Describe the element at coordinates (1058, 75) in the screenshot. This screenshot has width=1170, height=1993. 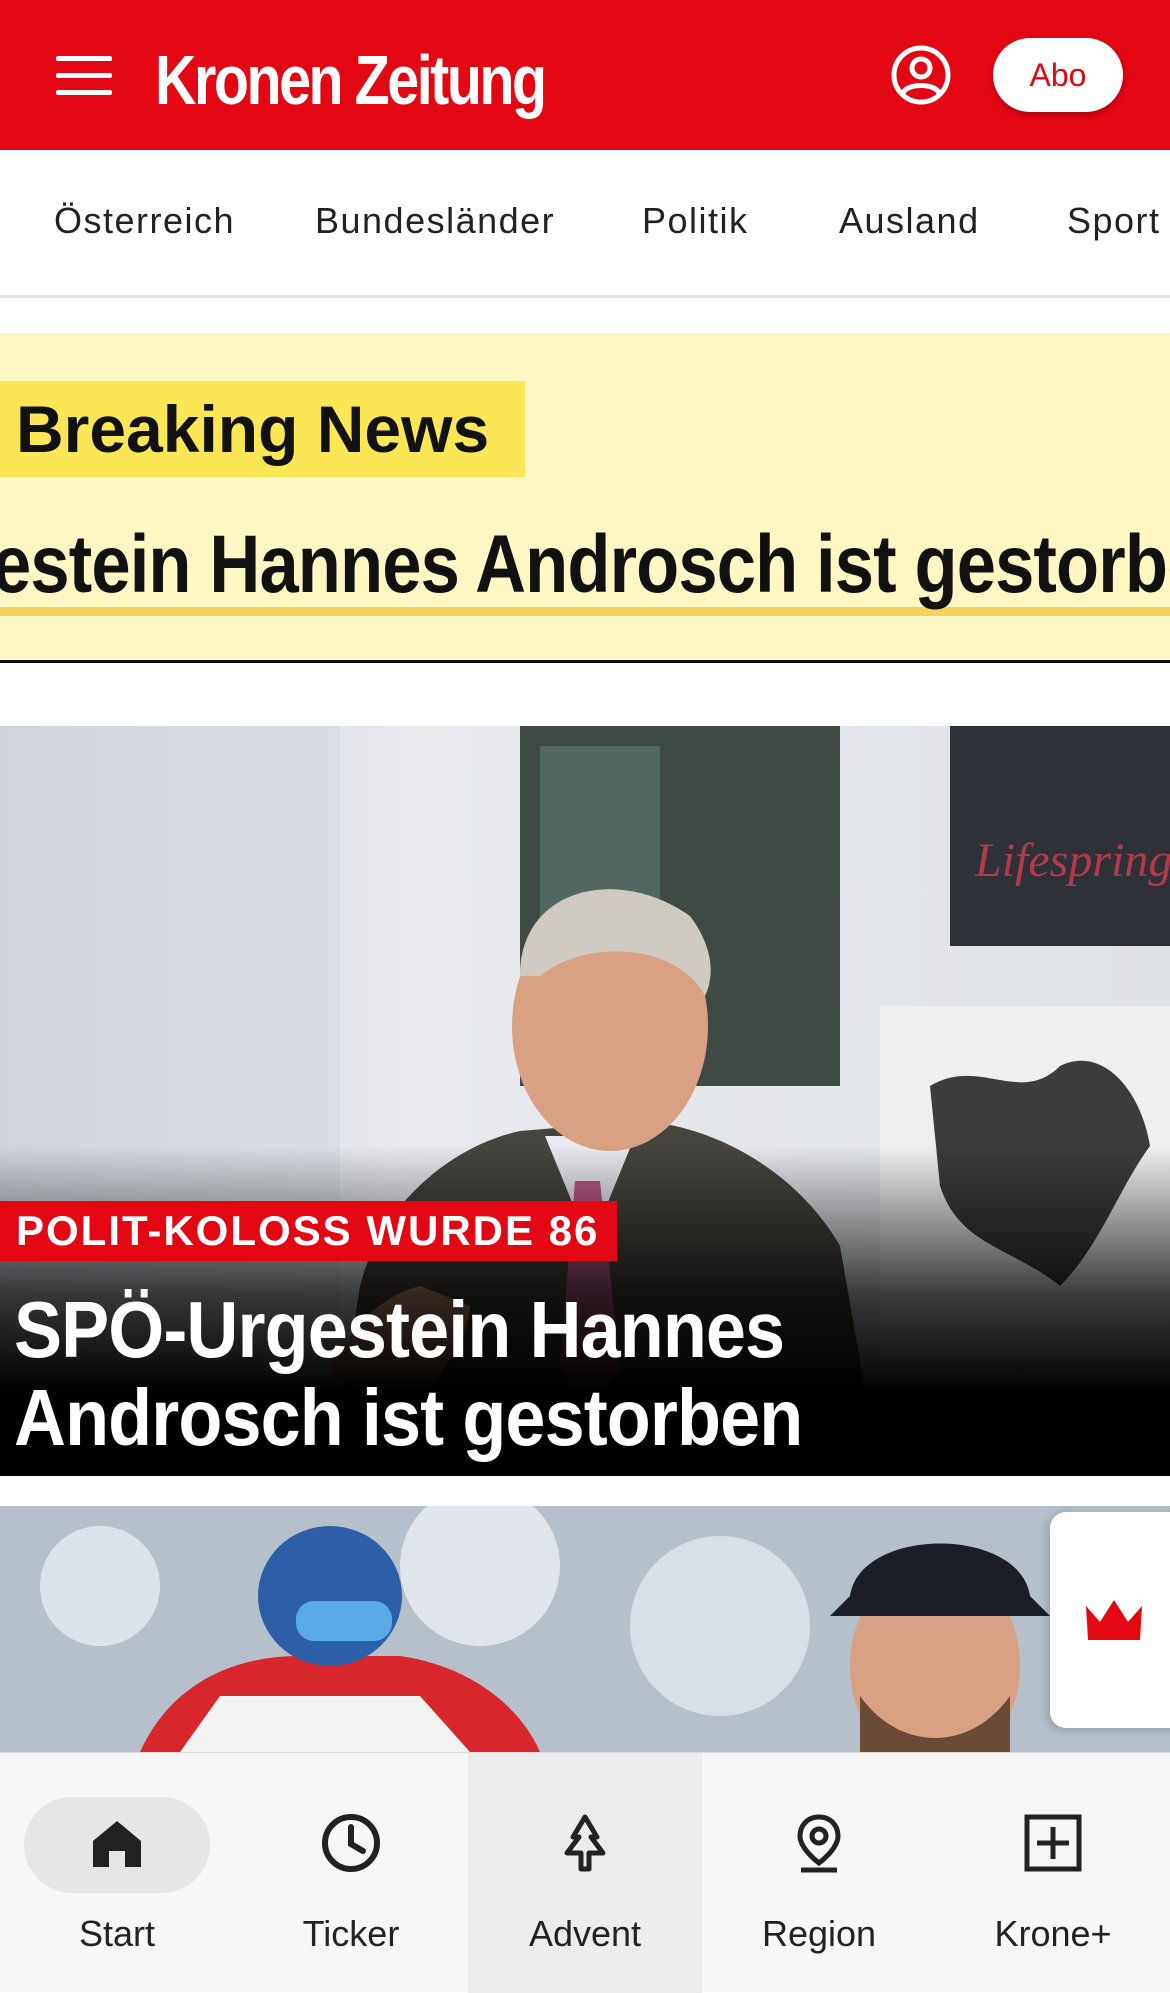
I see `abo-button: Abo` at that location.